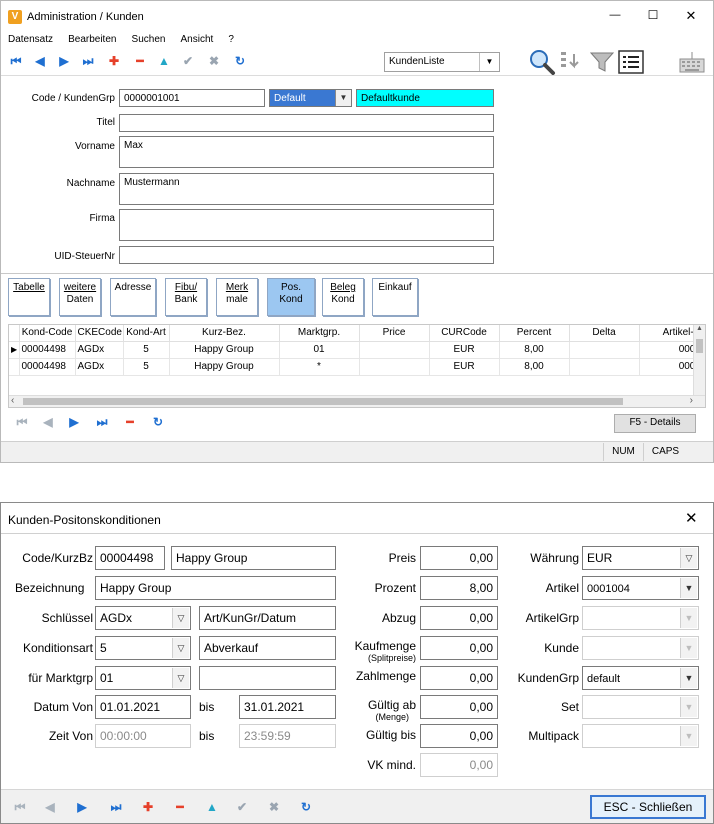 The height and width of the screenshot is (824, 714). Describe the element at coordinates (130, 422) in the screenshot. I see `grid-delete-icon: ━` at that location.